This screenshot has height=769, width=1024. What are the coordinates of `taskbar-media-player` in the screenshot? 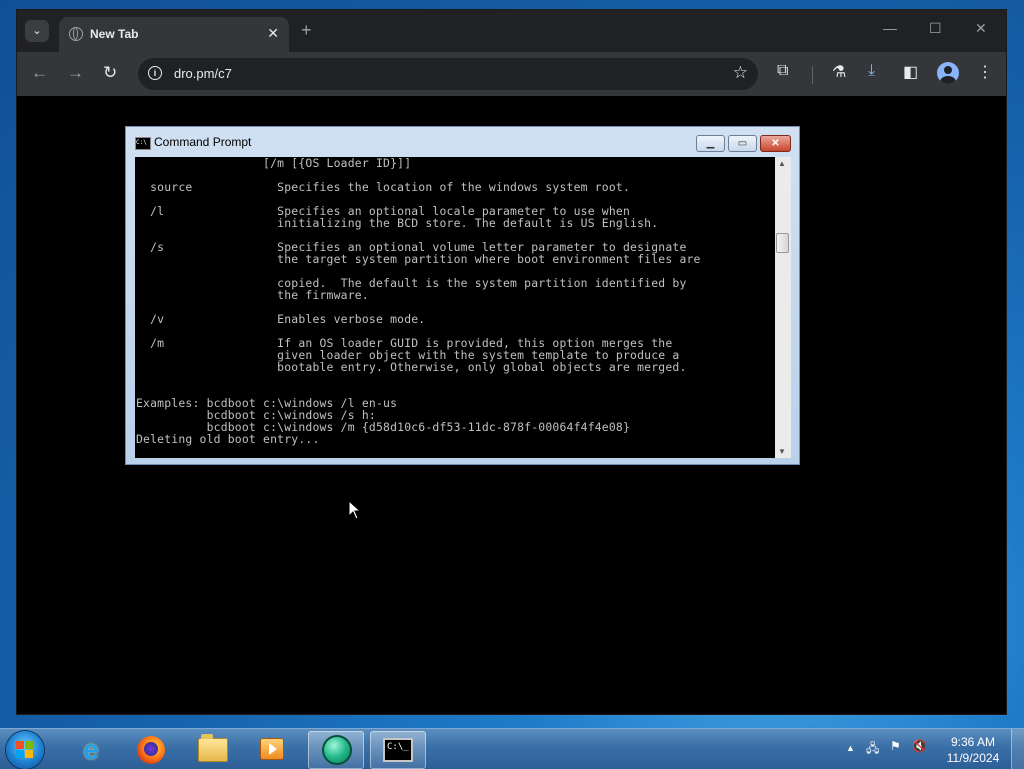 It's located at (272, 750).